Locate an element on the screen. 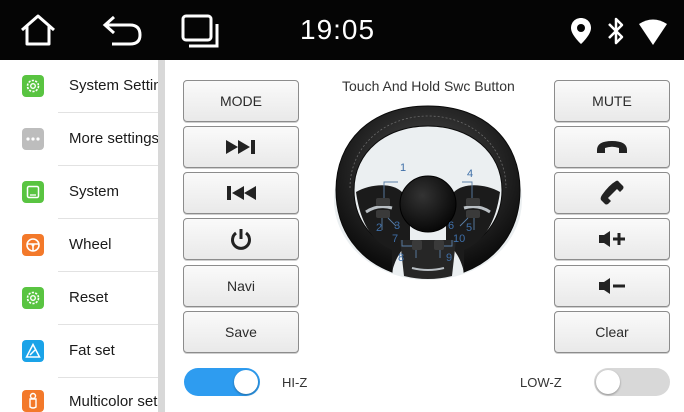 This screenshot has height=412, width=684. low-z-toggle is located at coordinates (632, 382).